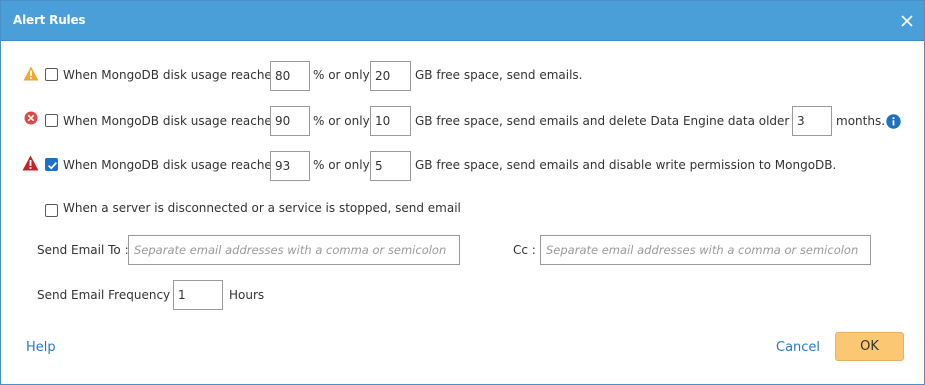 The height and width of the screenshot is (385, 925). Describe the element at coordinates (171, 75) in the screenshot. I see `rule-warning-label-prefix: When MongoDB disk usage reaches` at that location.